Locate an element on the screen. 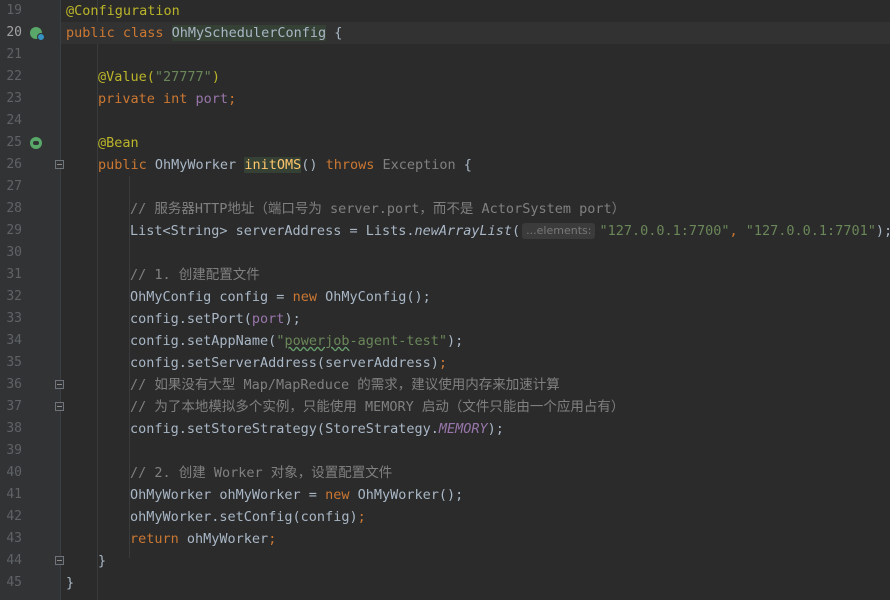 The image size is (890, 600). line-number: 26 is located at coordinates (14, 164).